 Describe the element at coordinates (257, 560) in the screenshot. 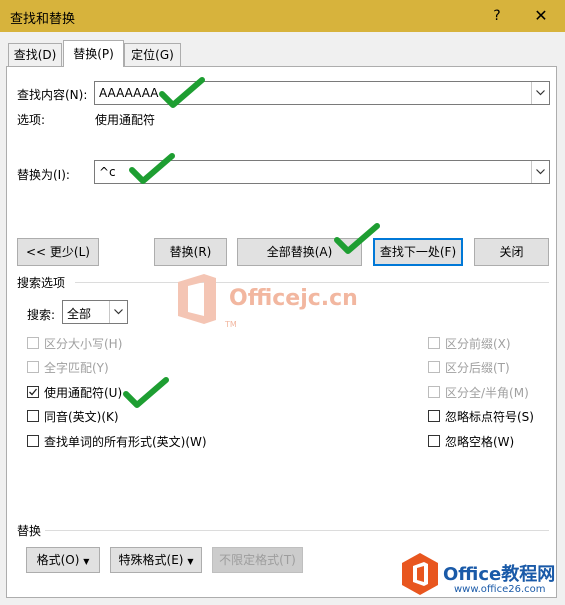

I see `no-formatting-button: 不限定格式(T)` at that location.